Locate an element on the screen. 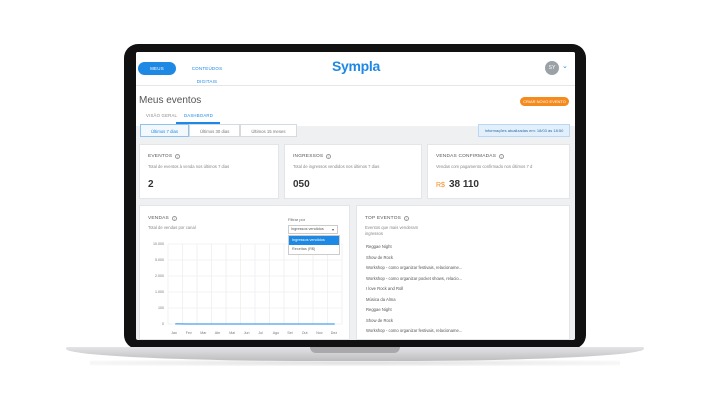 This screenshot has width=711, height=400. x-tick-label: Nov is located at coordinates (319, 333).